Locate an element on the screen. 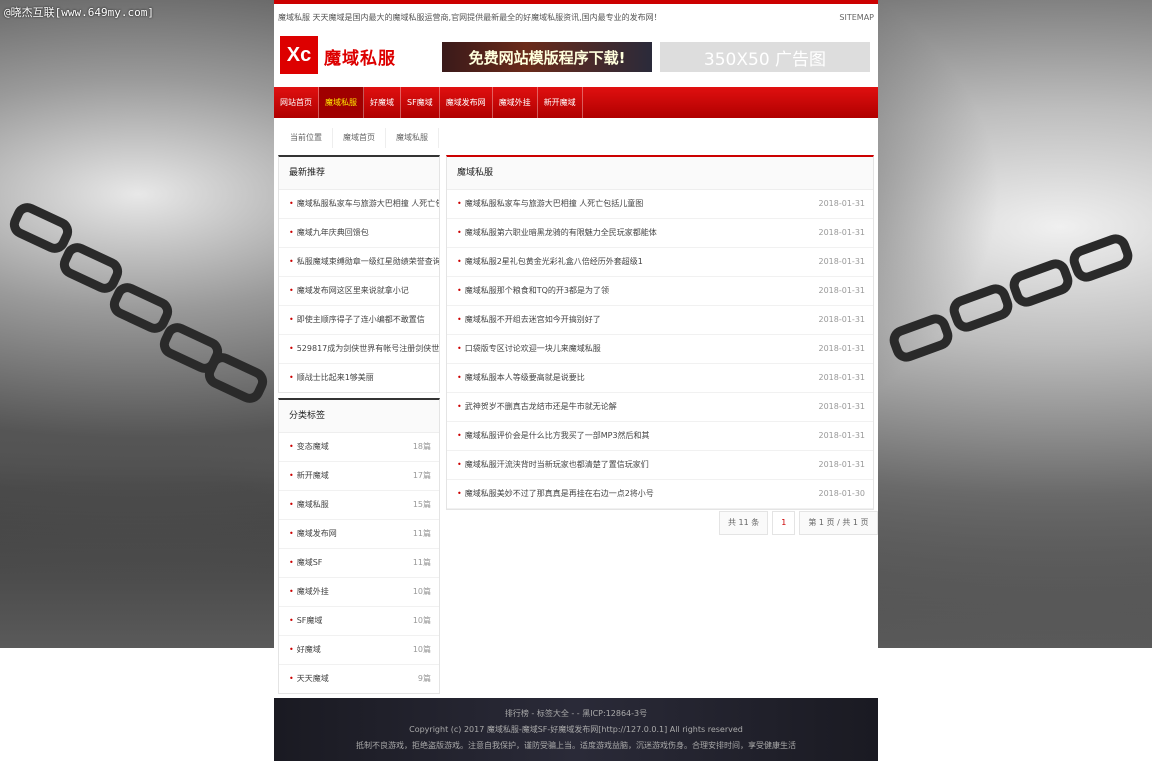 The width and height of the screenshot is (1152, 761). main-nav: 网站首页 魔域私服 好魔域 SF魔域 魔域发布网 魔域外挂 新开魔域 is located at coordinates (576, 102).